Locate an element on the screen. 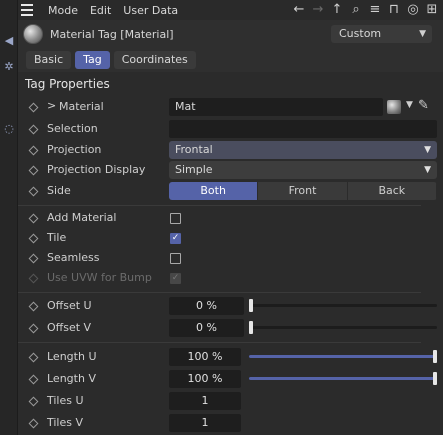 This screenshot has height=435, width=443. back-arrow-icon: ← is located at coordinates (299, 10).